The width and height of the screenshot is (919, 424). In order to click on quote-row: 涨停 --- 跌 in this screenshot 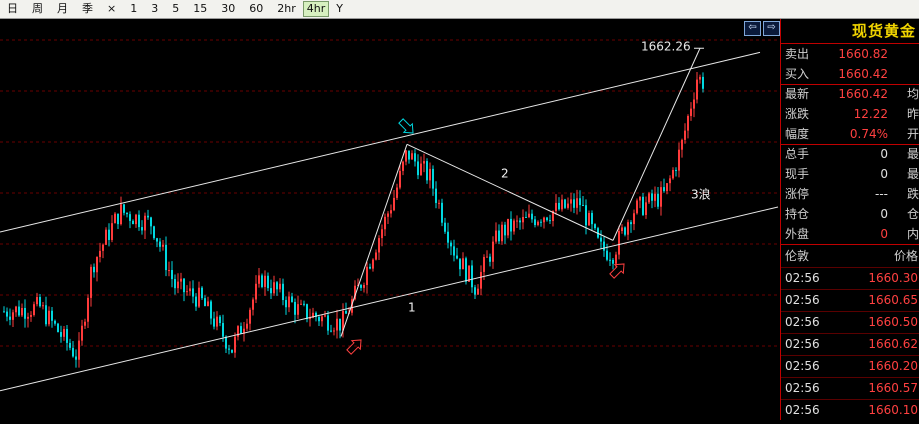, I will do `click(850, 194)`.